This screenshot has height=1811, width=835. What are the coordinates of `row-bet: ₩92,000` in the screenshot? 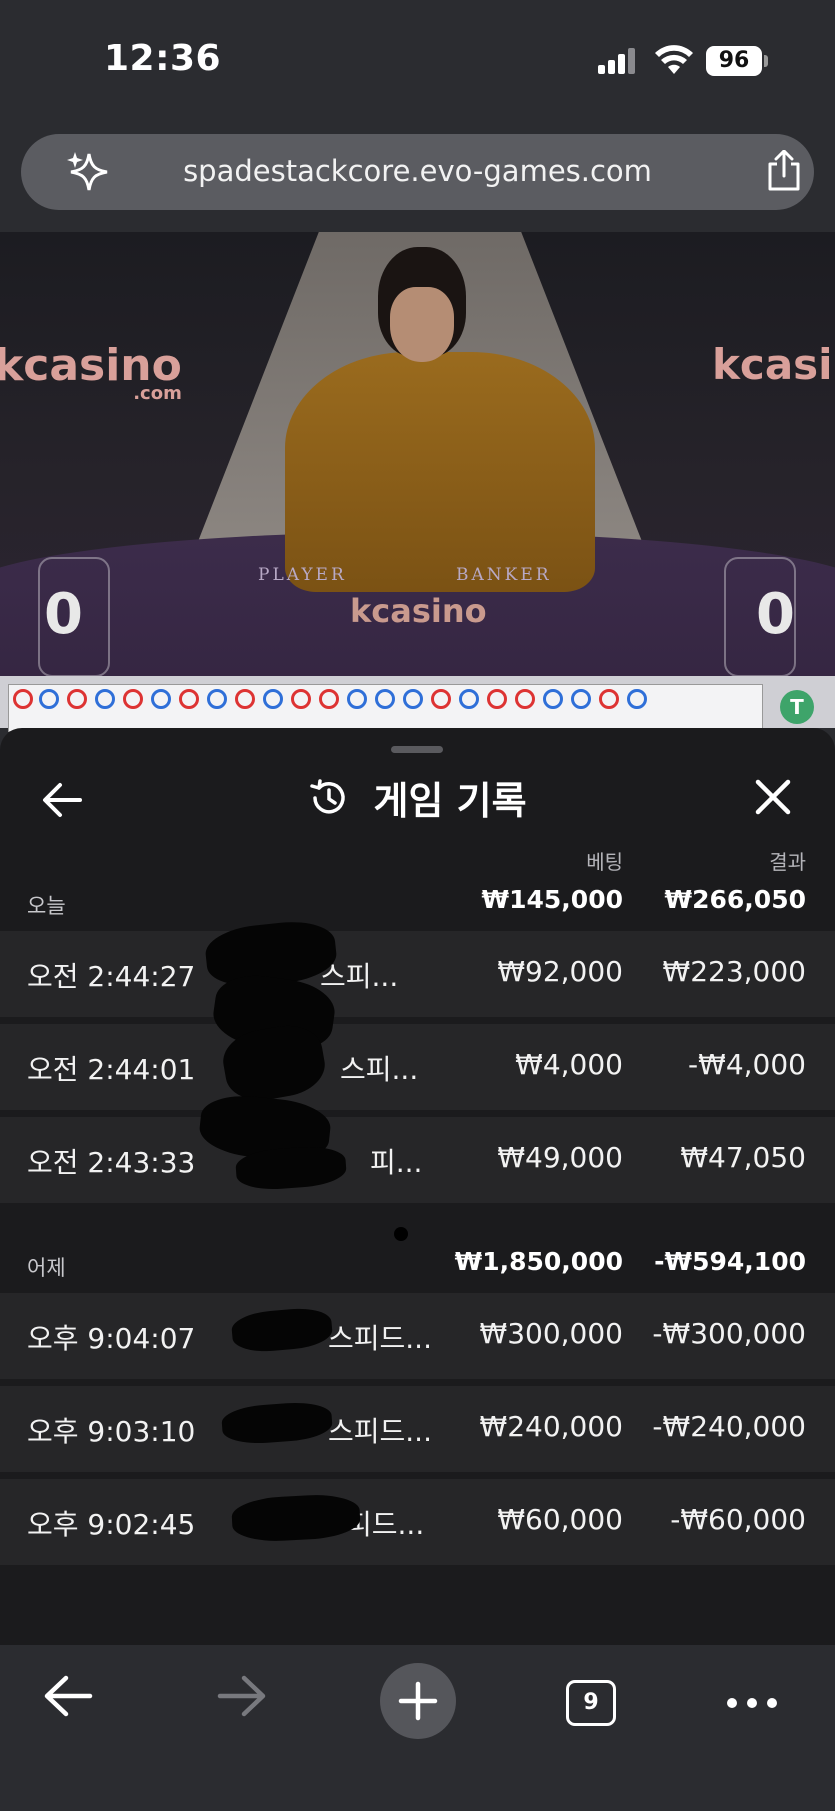 It's located at (560, 971).